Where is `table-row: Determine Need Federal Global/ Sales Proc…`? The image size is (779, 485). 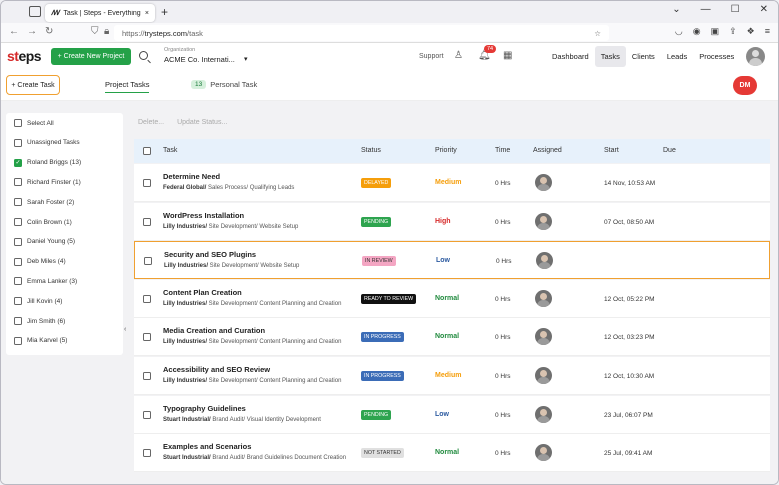 table-row: Determine Need Federal Global/ Sales Proc… is located at coordinates (452, 183).